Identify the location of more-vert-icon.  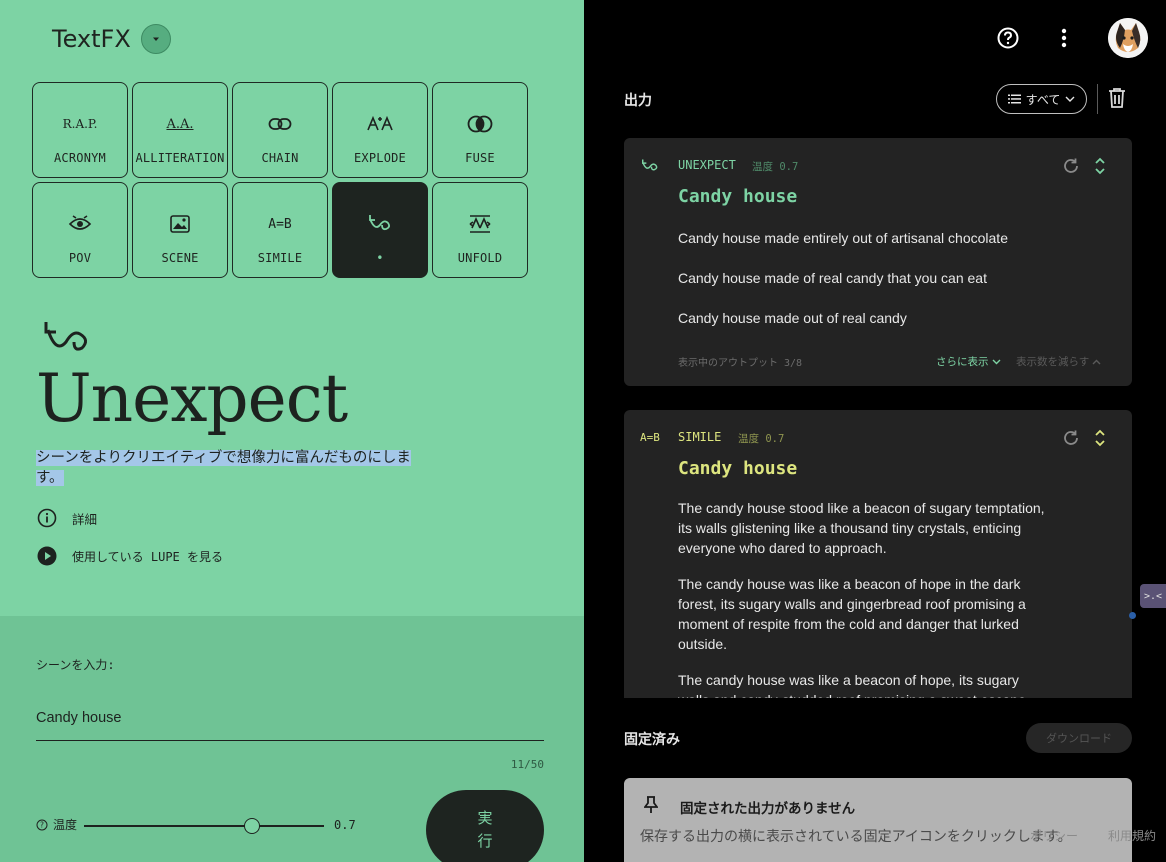
(1064, 38).